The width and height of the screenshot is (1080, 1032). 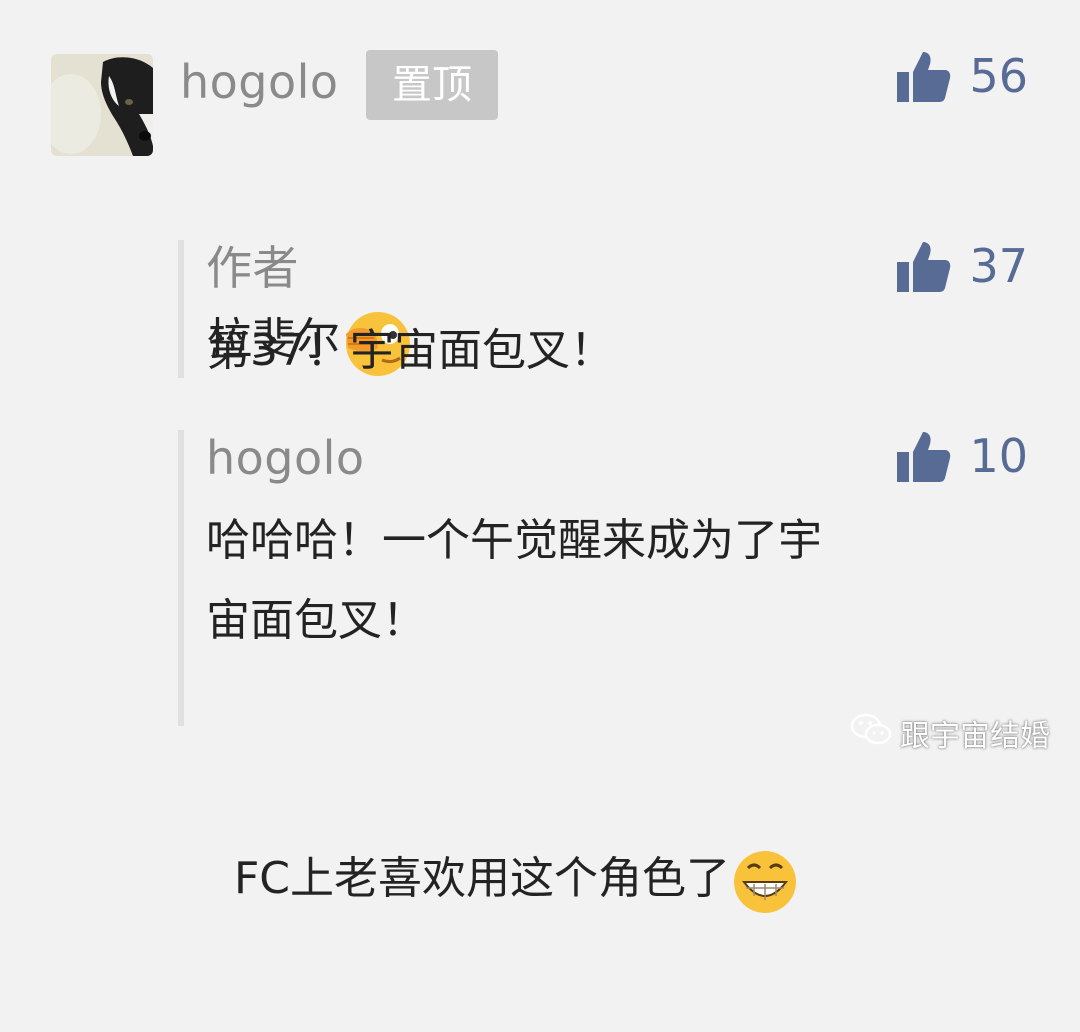 What do you see at coordinates (961, 76) in the screenshot?
I see `like-button: 56` at bounding box center [961, 76].